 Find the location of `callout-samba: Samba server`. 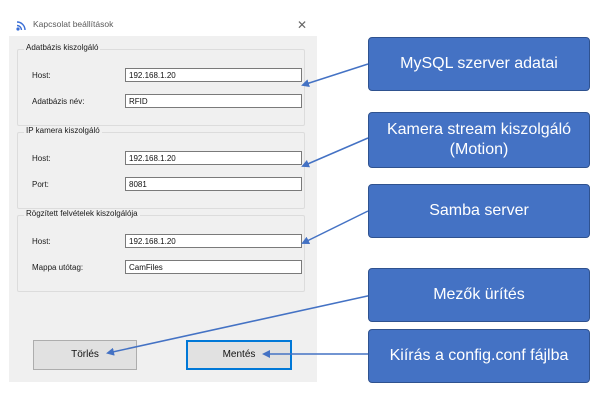

callout-samba: Samba server is located at coordinates (479, 211).